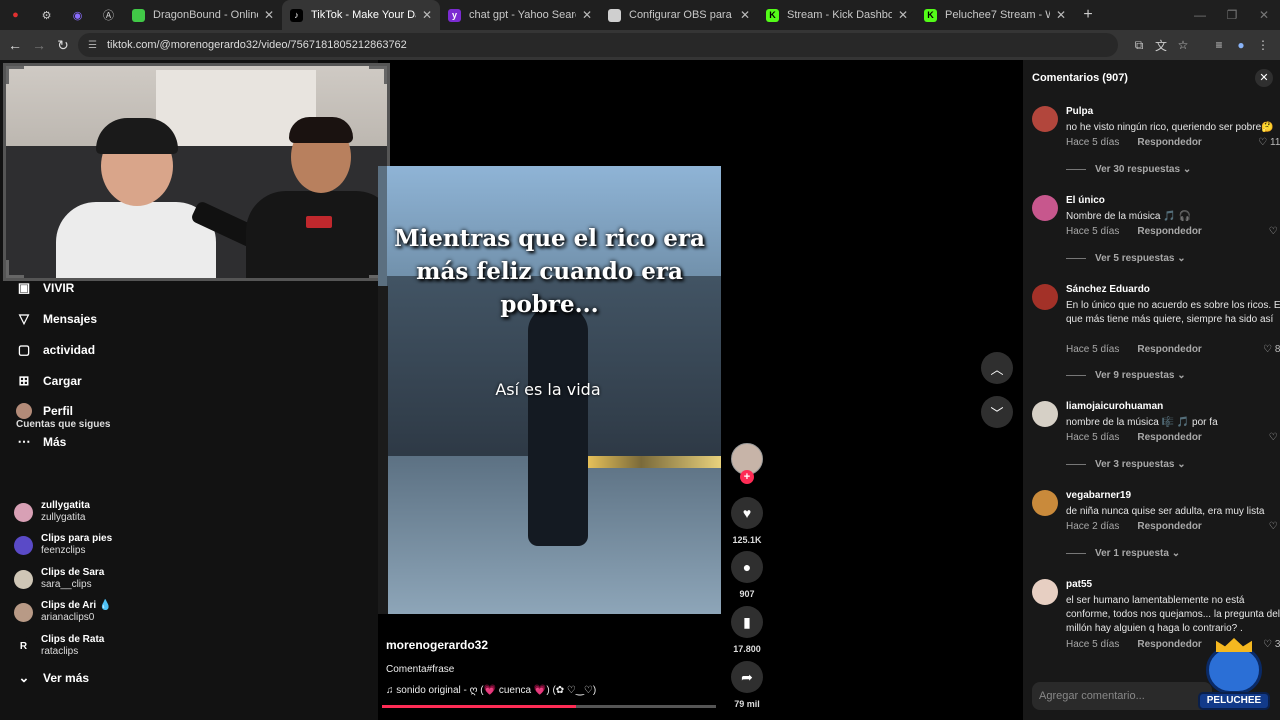 The image size is (1280, 720). What do you see at coordinates (52, 512) in the screenshot?
I see `followed-account: zullygatita zullygatita` at bounding box center [52, 512].